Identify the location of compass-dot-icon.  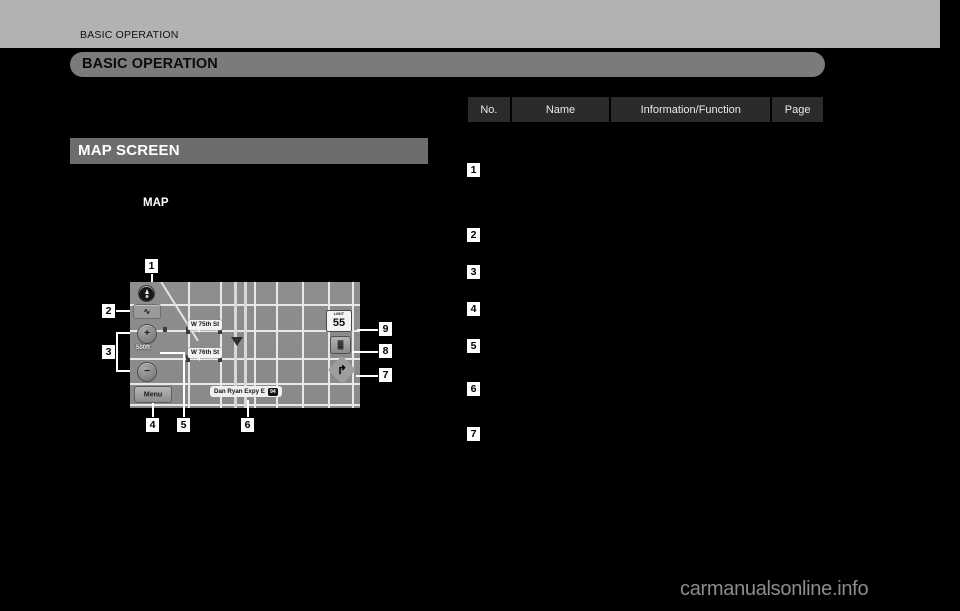
(146, 296).